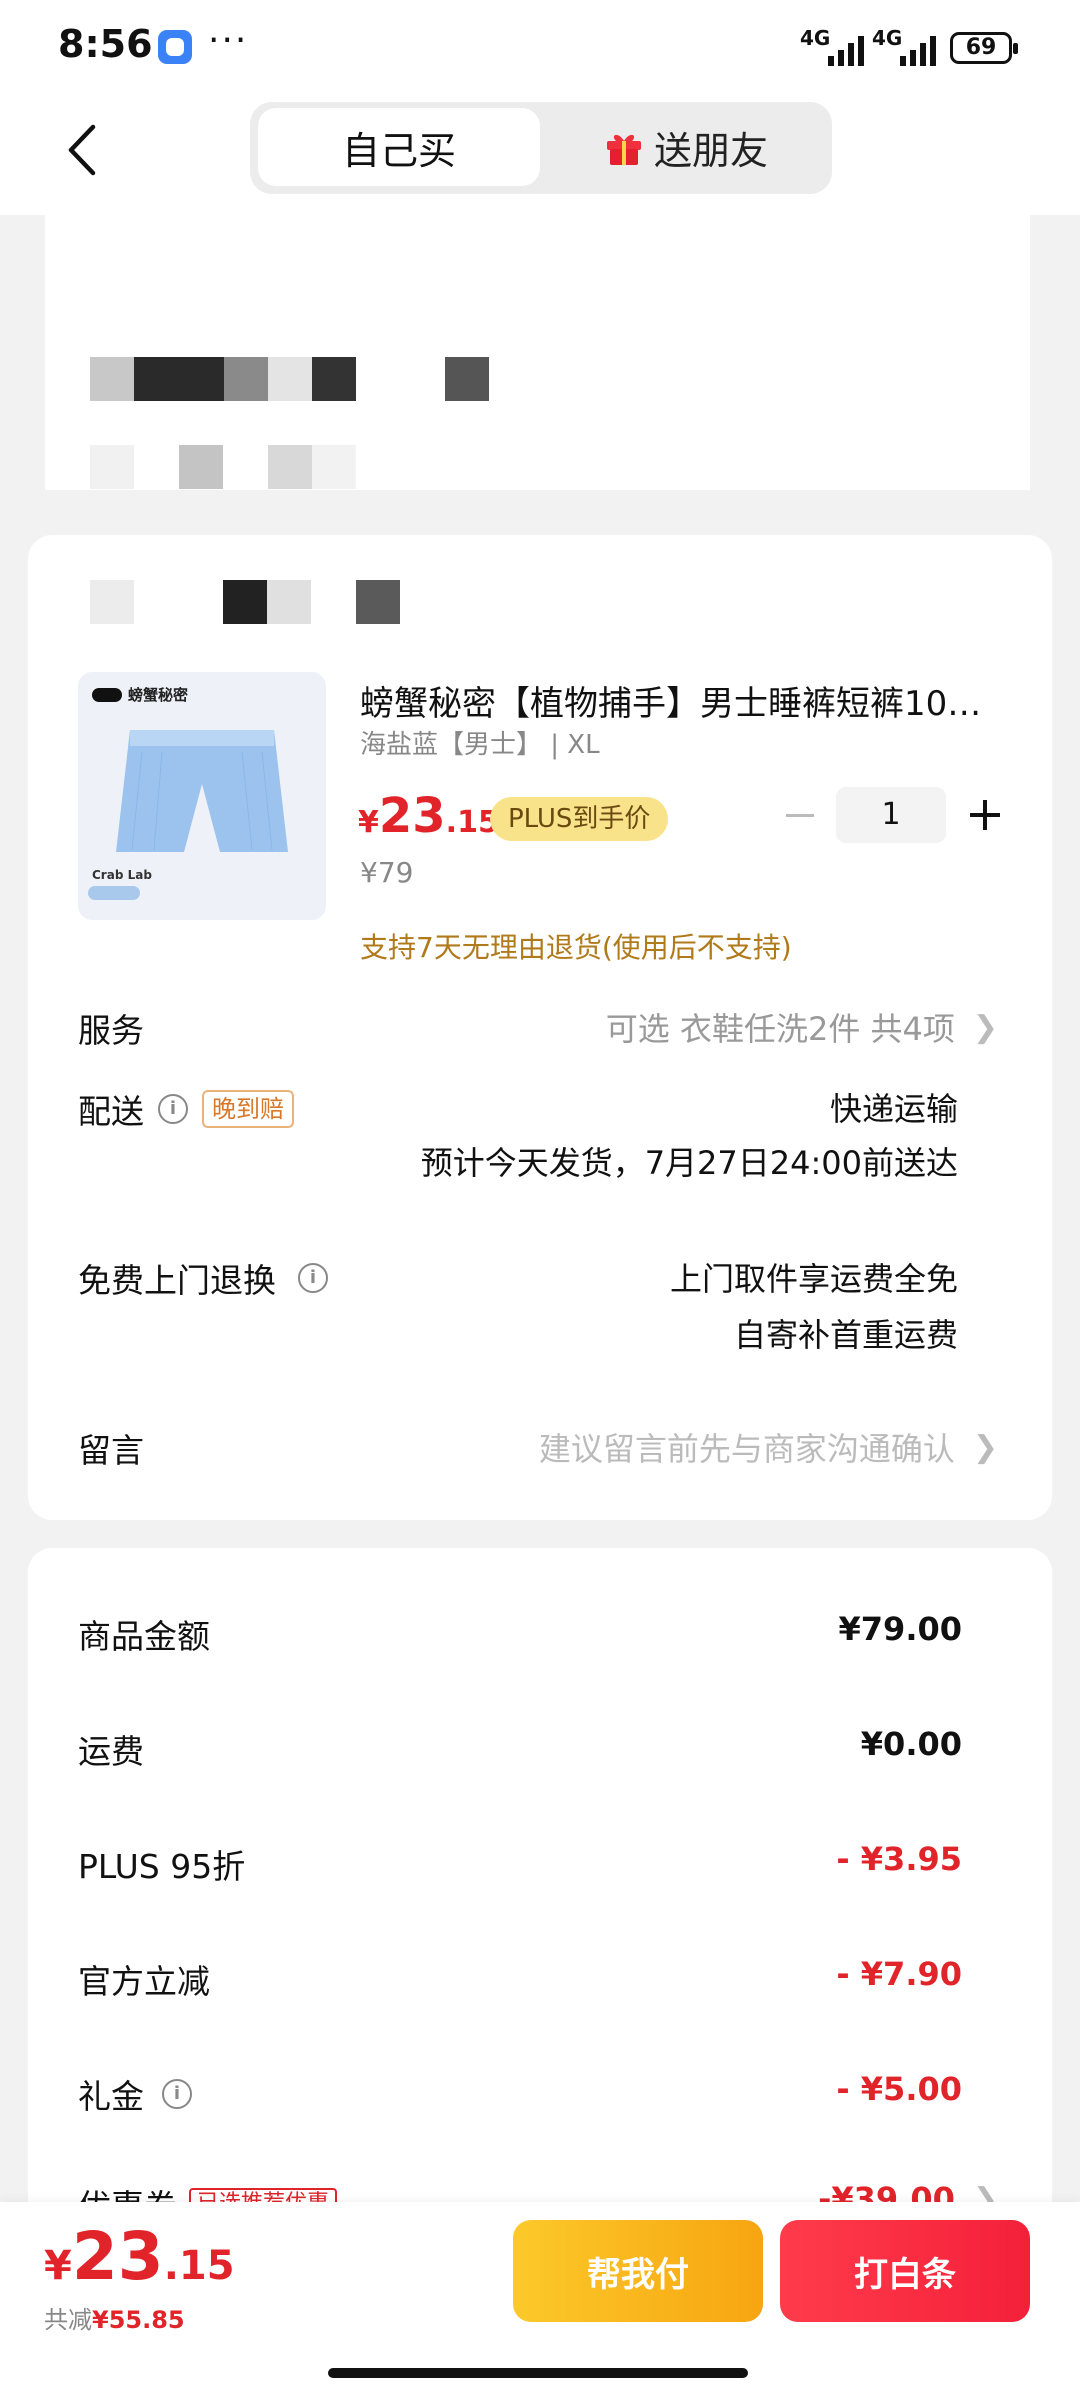 The image size is (1080, 2400). I want to click on cell-signal-2: 4G, so click(887, 38).